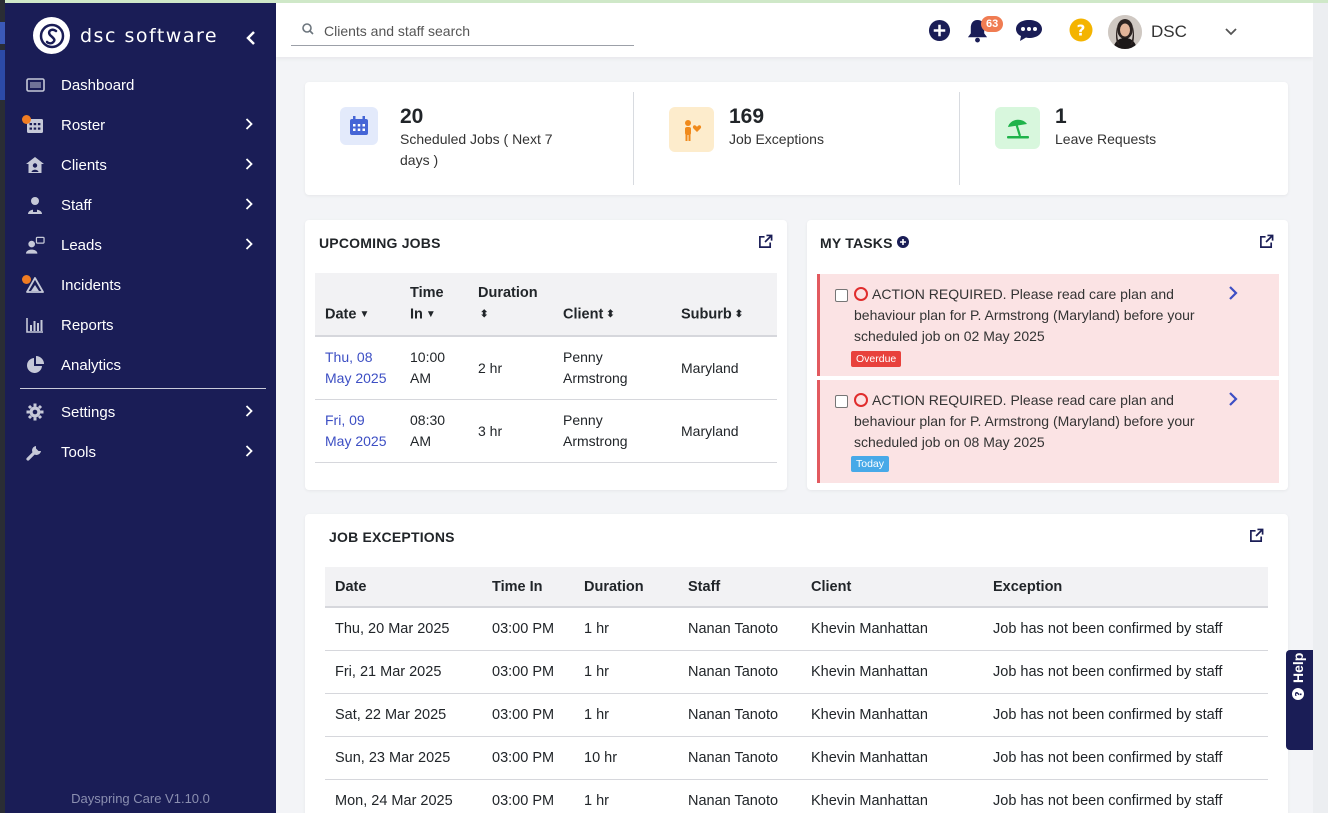  I want to click on help-tab: ? Help, so click(1299, 700).